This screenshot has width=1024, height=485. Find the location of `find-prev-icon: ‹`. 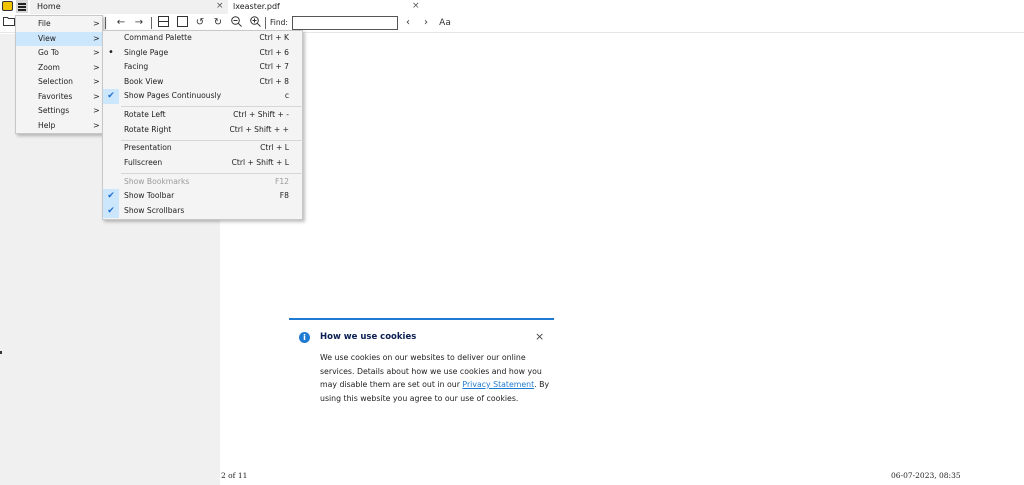

find-prev-icon: ‹ is located at coordinates (408, 23).